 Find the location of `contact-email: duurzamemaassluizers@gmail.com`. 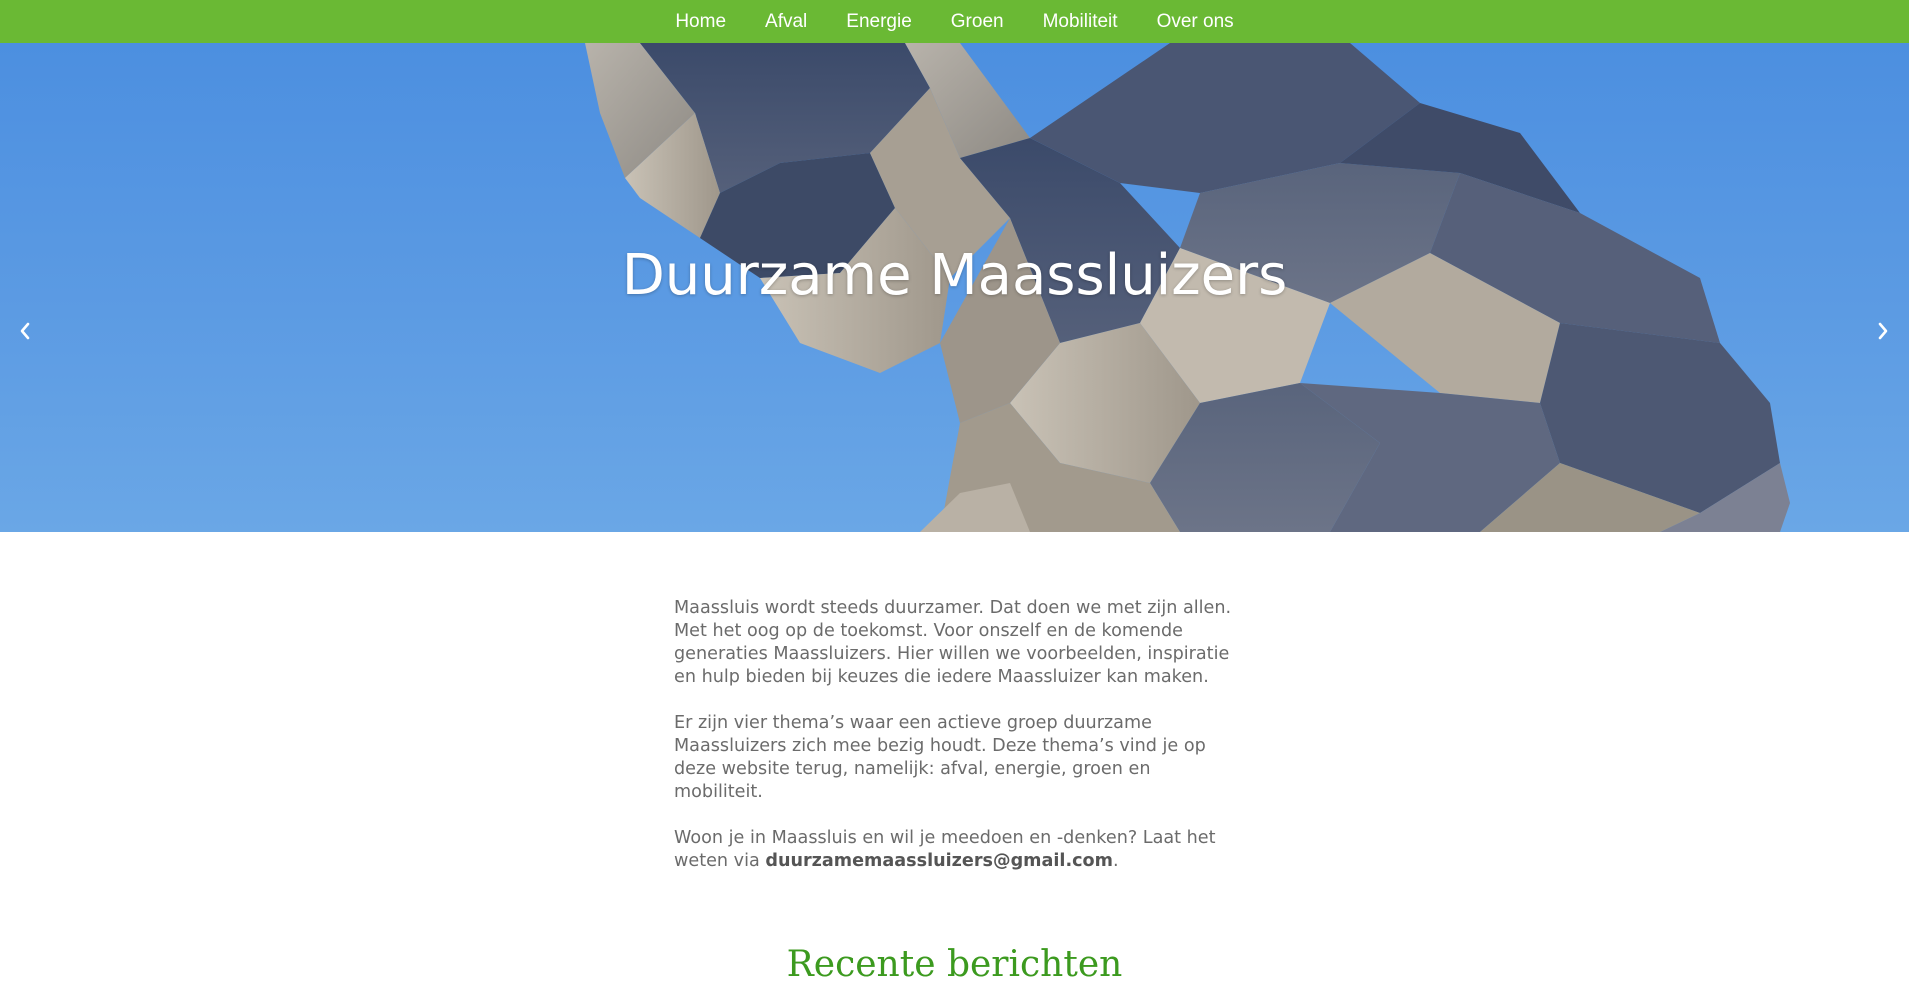

contact-email: duurzamemaassluizers@gmail.com is located at coordinates (939, 861).